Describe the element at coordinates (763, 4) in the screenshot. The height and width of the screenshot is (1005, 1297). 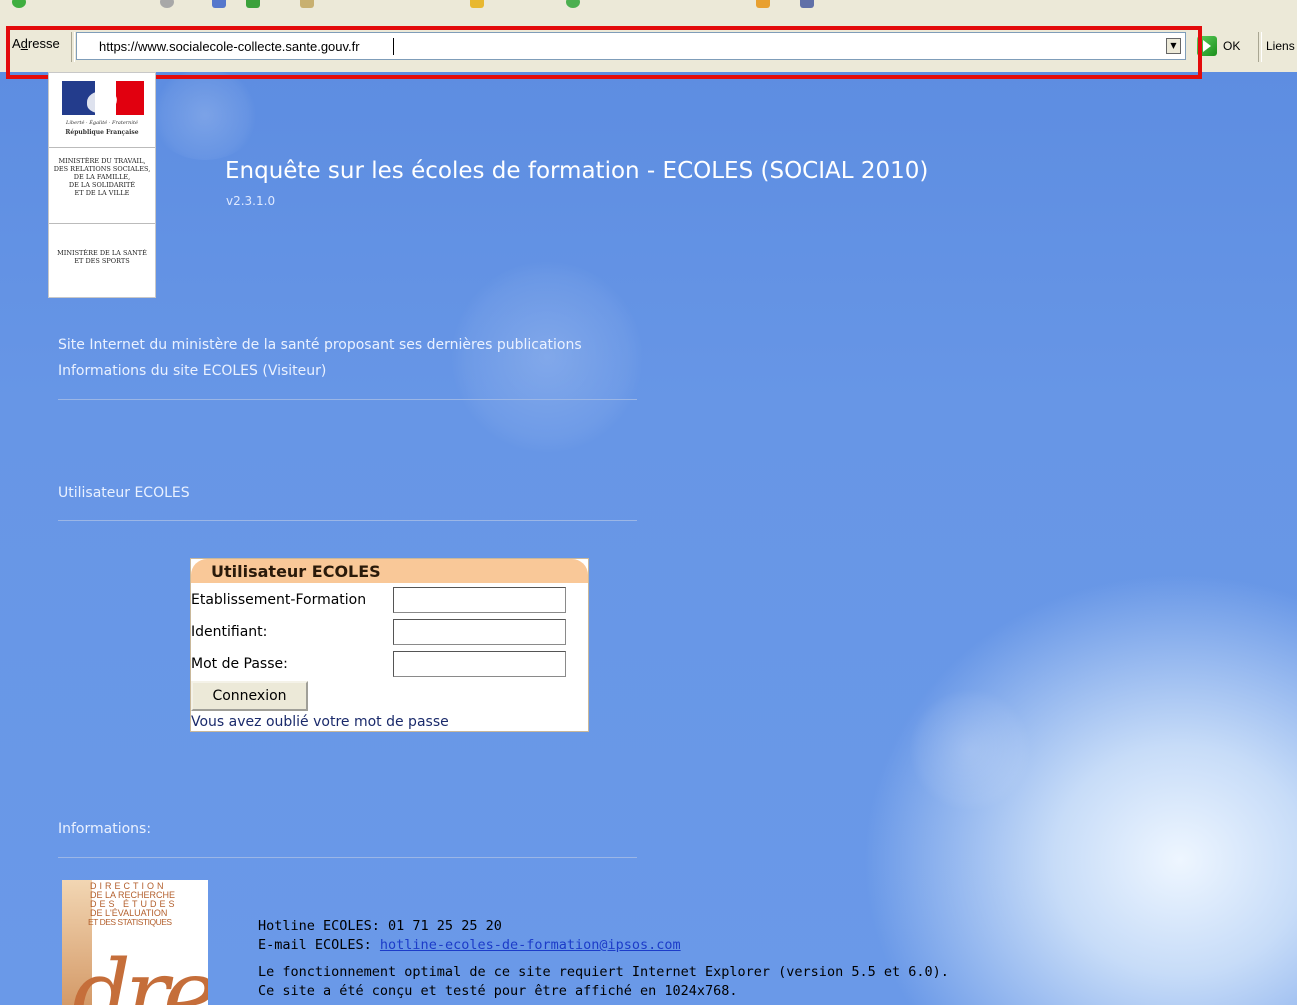
I see `mail-icon` at that location.